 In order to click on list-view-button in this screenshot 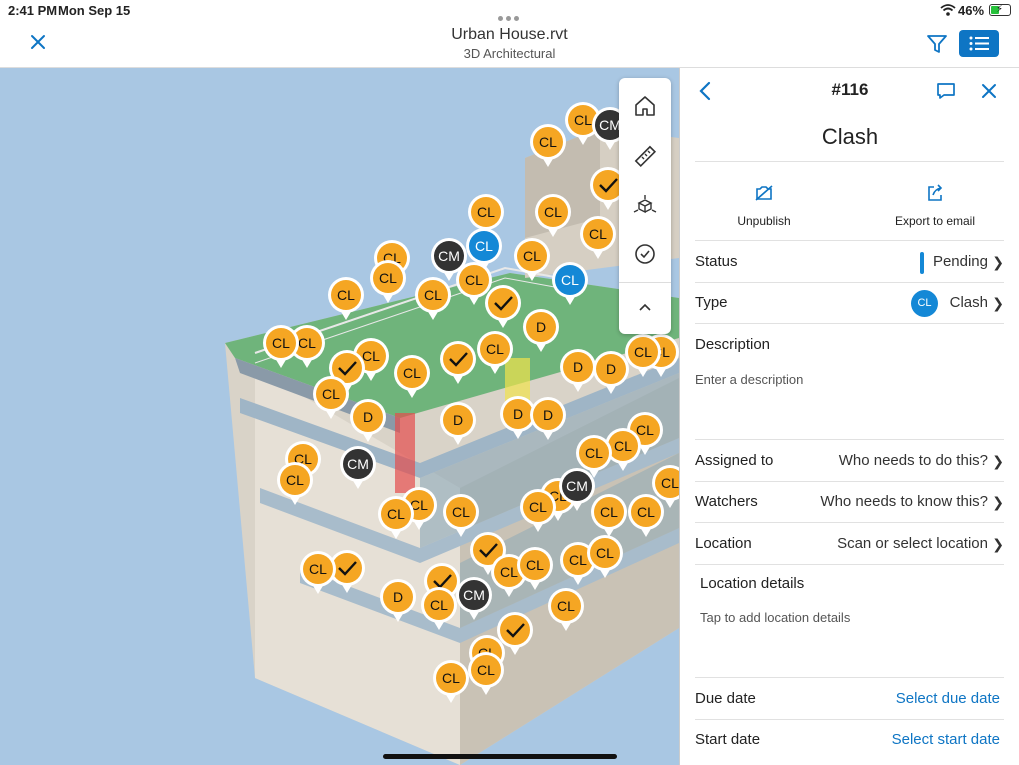, I will do `click(979, 43)`.